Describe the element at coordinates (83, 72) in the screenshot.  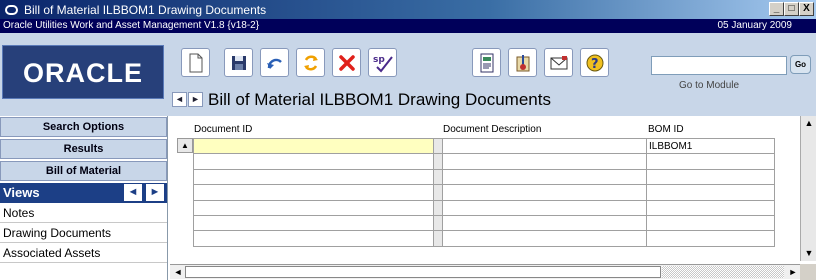
I see `oracle-logo: ORACLE` at that location.